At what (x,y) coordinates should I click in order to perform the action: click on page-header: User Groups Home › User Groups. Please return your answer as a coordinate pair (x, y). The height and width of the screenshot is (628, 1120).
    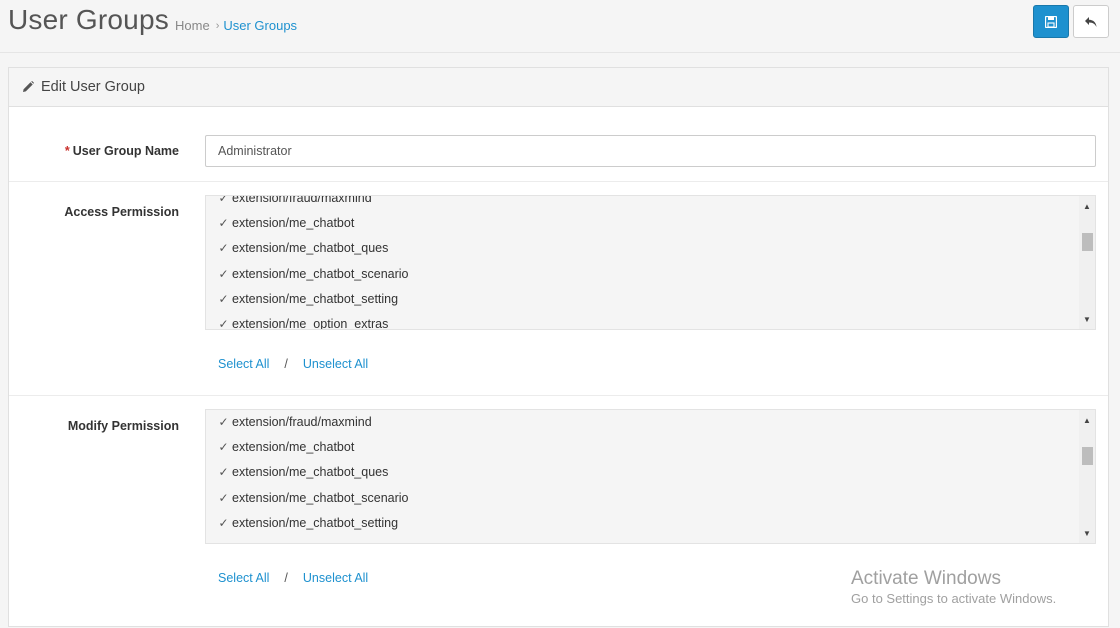
    Looking at the image, I should click on (560, 26).